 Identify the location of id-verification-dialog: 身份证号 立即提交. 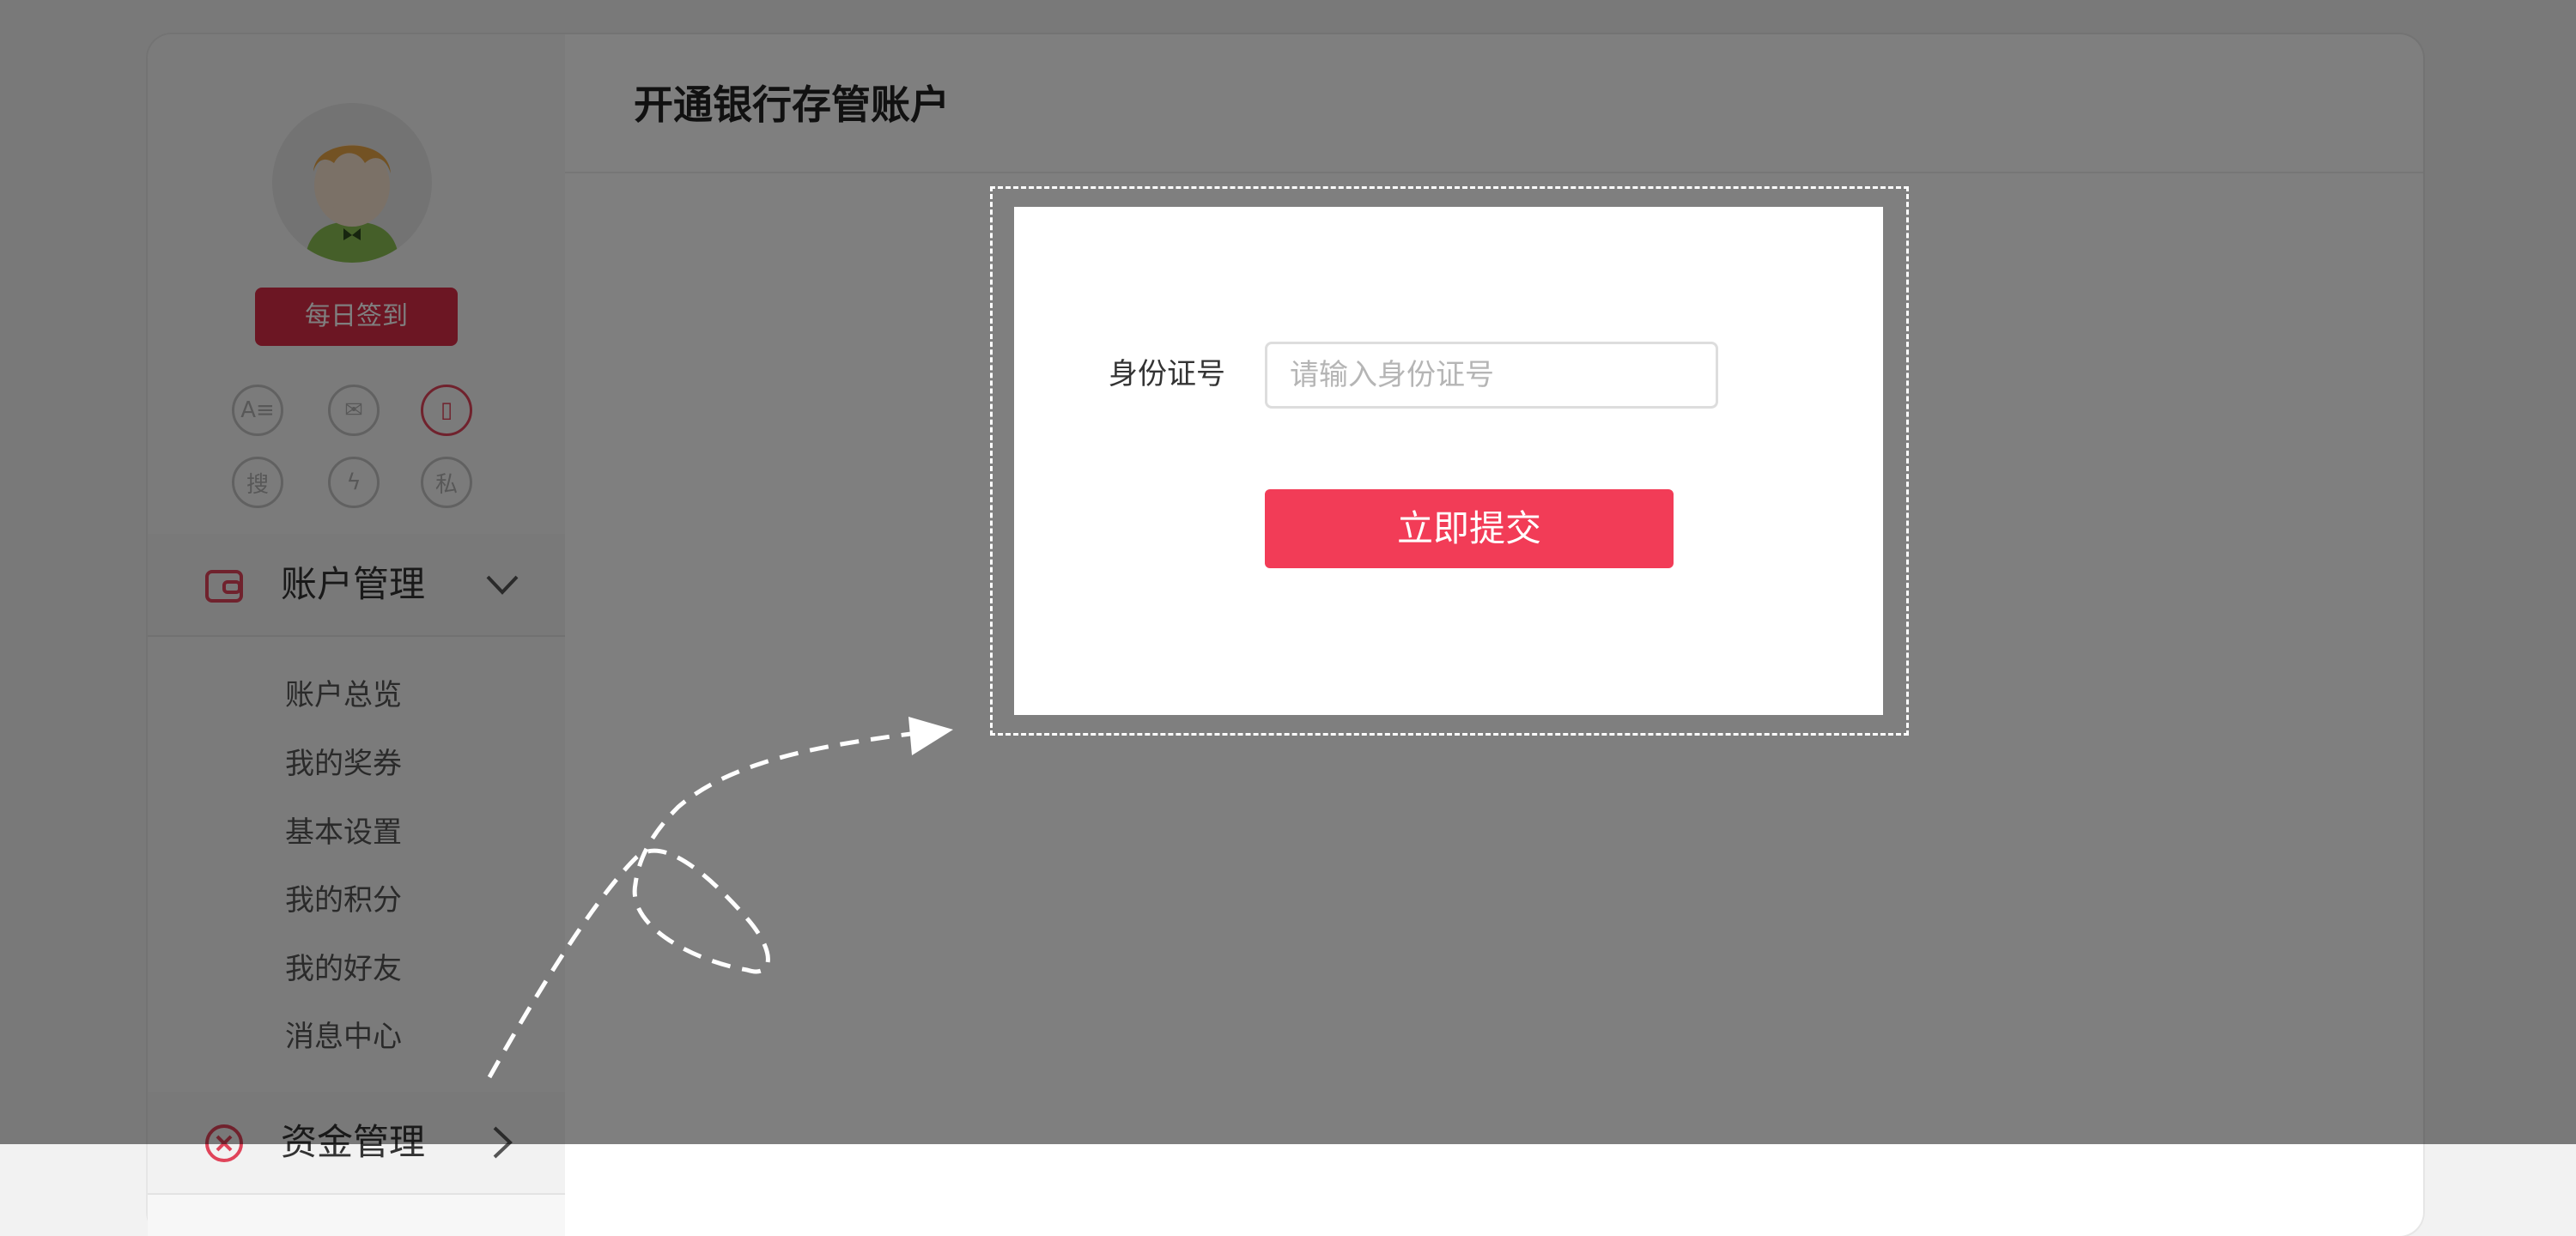
(1448, 461).